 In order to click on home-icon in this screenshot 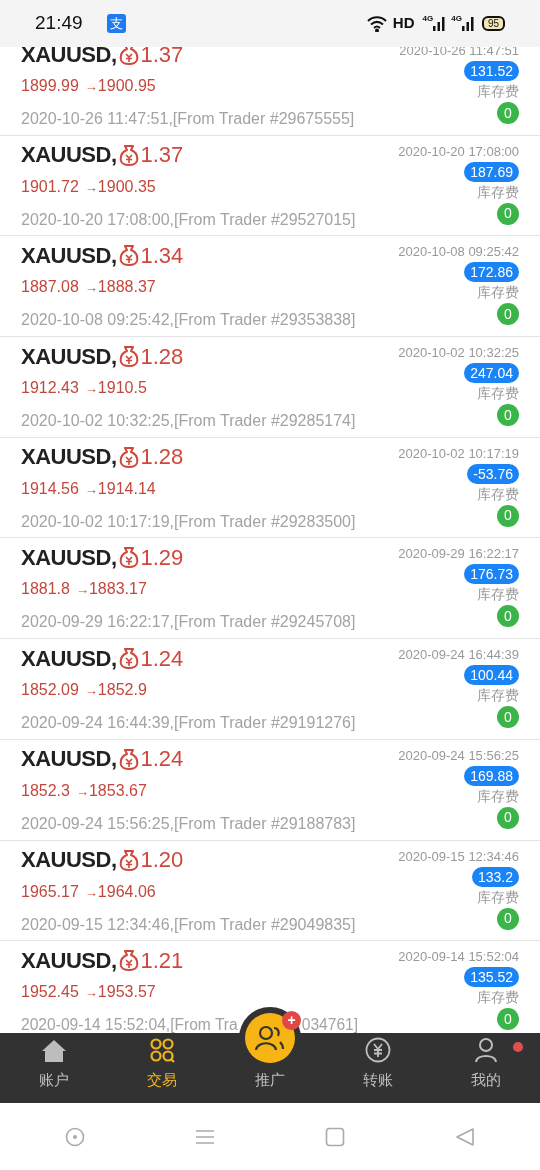, I will do `click(54, 1050)`.